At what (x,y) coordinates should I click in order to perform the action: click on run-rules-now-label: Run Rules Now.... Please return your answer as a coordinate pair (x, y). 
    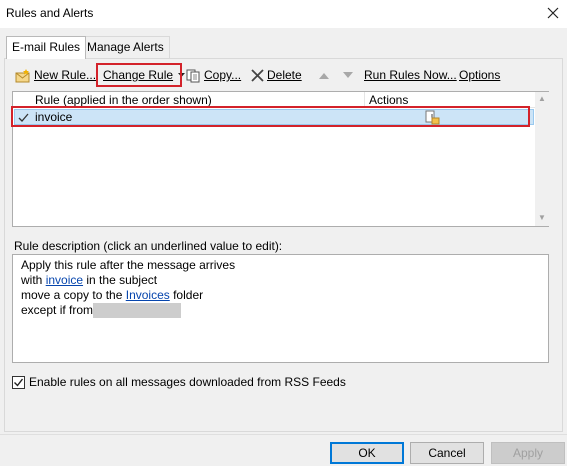
    Looking at the image, I should click on (410, 75).